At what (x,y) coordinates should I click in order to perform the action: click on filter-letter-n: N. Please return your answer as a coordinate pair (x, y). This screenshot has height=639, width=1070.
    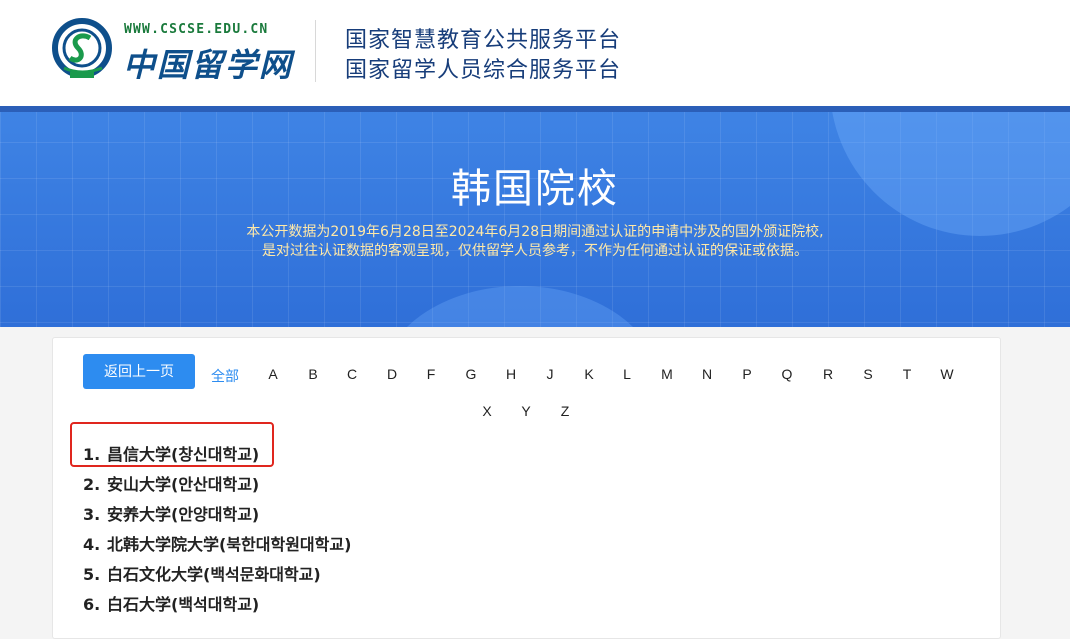
    Looking at the image, I should click on (707, 374).